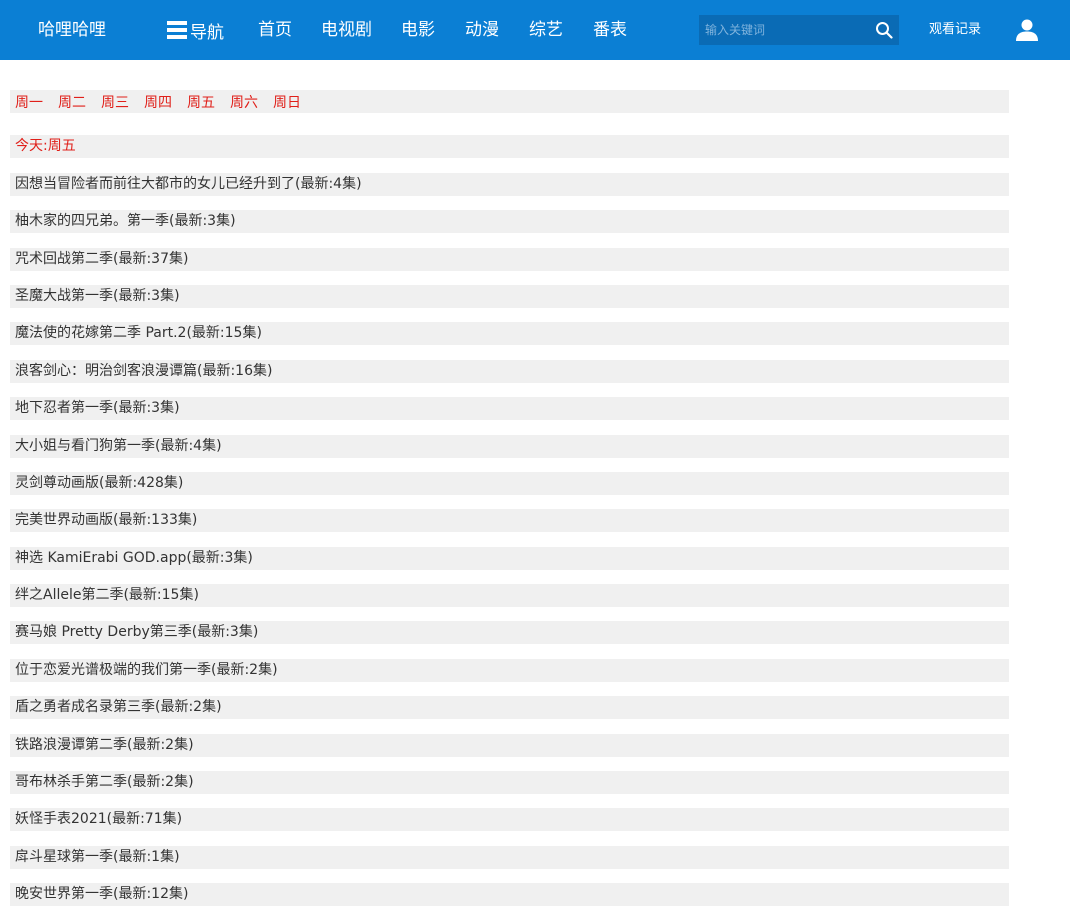 Image resolution: width=1070 pixels, height=908 pixels. What do you see at coordinates (509, 782) in the screenshot?
I see `show-list-item: 哥布林杀手第二季(最新:2集)` at bounding box center [509, 782].